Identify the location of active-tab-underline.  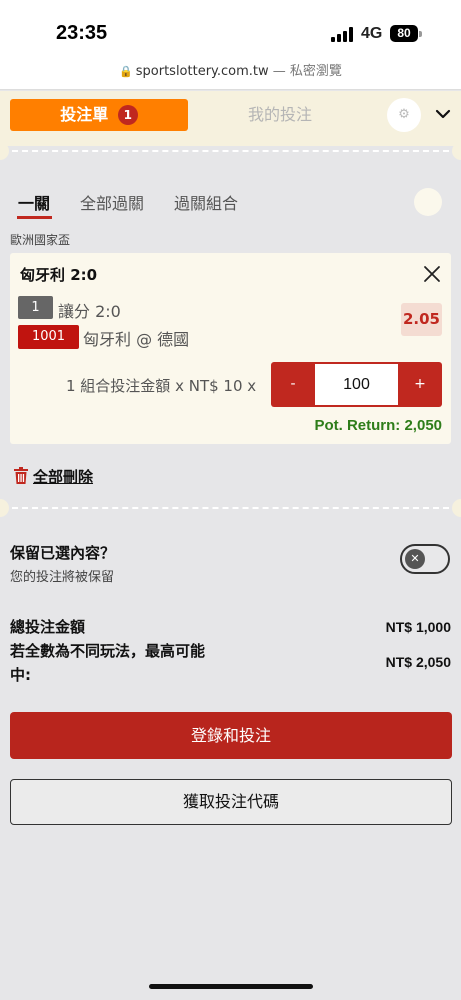
(34, 217).